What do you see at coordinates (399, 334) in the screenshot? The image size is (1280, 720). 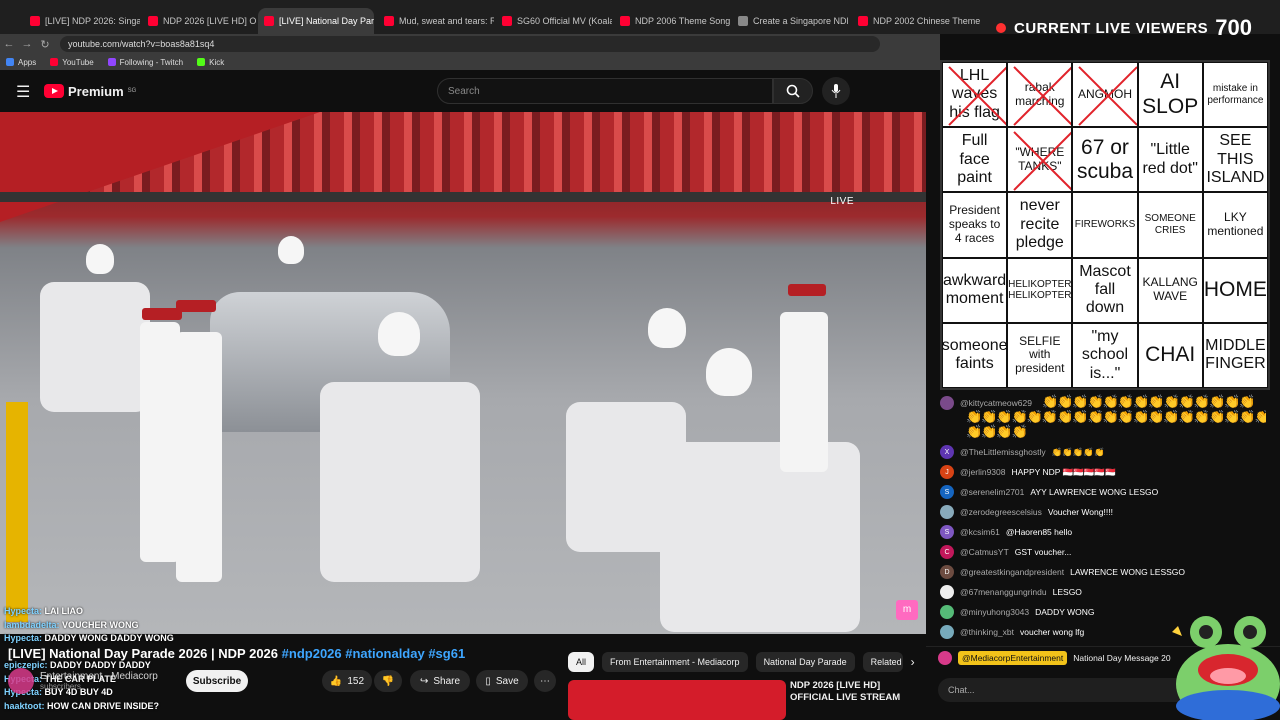 I see `police-helmet` at bounding box center [399, 334].